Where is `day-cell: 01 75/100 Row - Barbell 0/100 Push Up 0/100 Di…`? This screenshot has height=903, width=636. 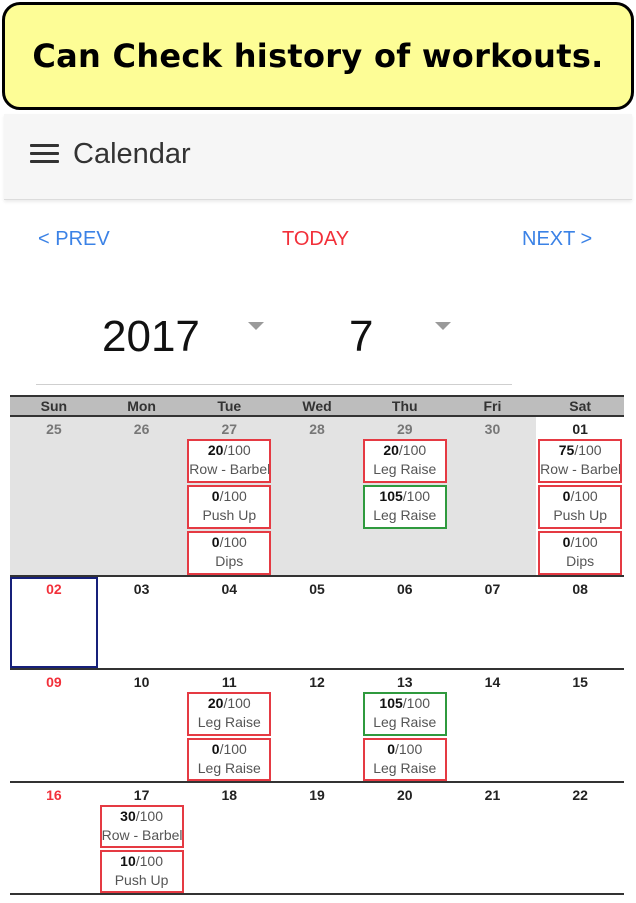
day-cell: 01 75/100 Row - Barbell 0/100 Push Up 0/100 Di… is located at coordinates (580, 496).